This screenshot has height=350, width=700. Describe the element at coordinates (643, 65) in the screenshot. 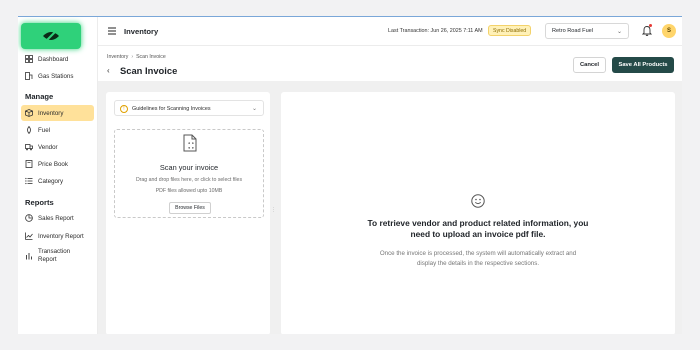

I see `save-all-products-button: Save All Products` at that location.